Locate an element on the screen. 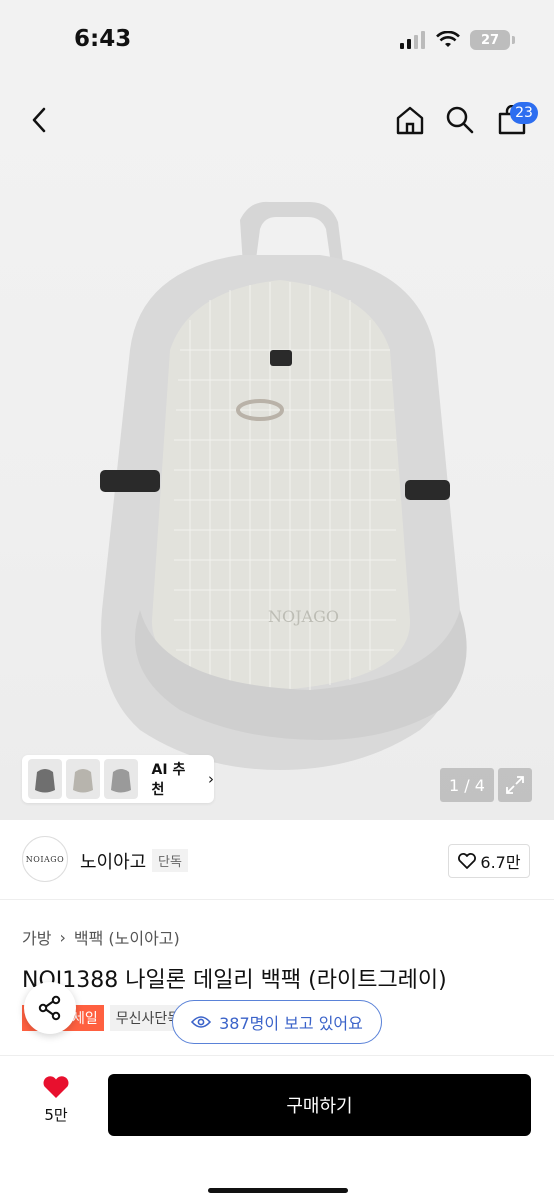 This screenshot has height=1200, width=554. heart-outline-icon is located at coordinates (467, 861).